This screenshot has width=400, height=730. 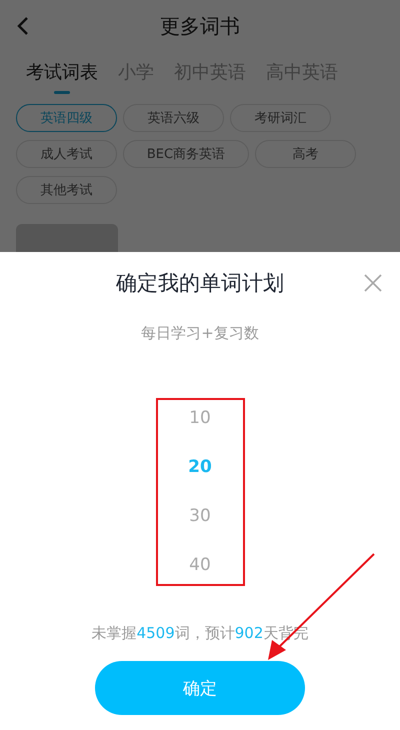 I want to click on close-icon, so click(x=373, y=283).